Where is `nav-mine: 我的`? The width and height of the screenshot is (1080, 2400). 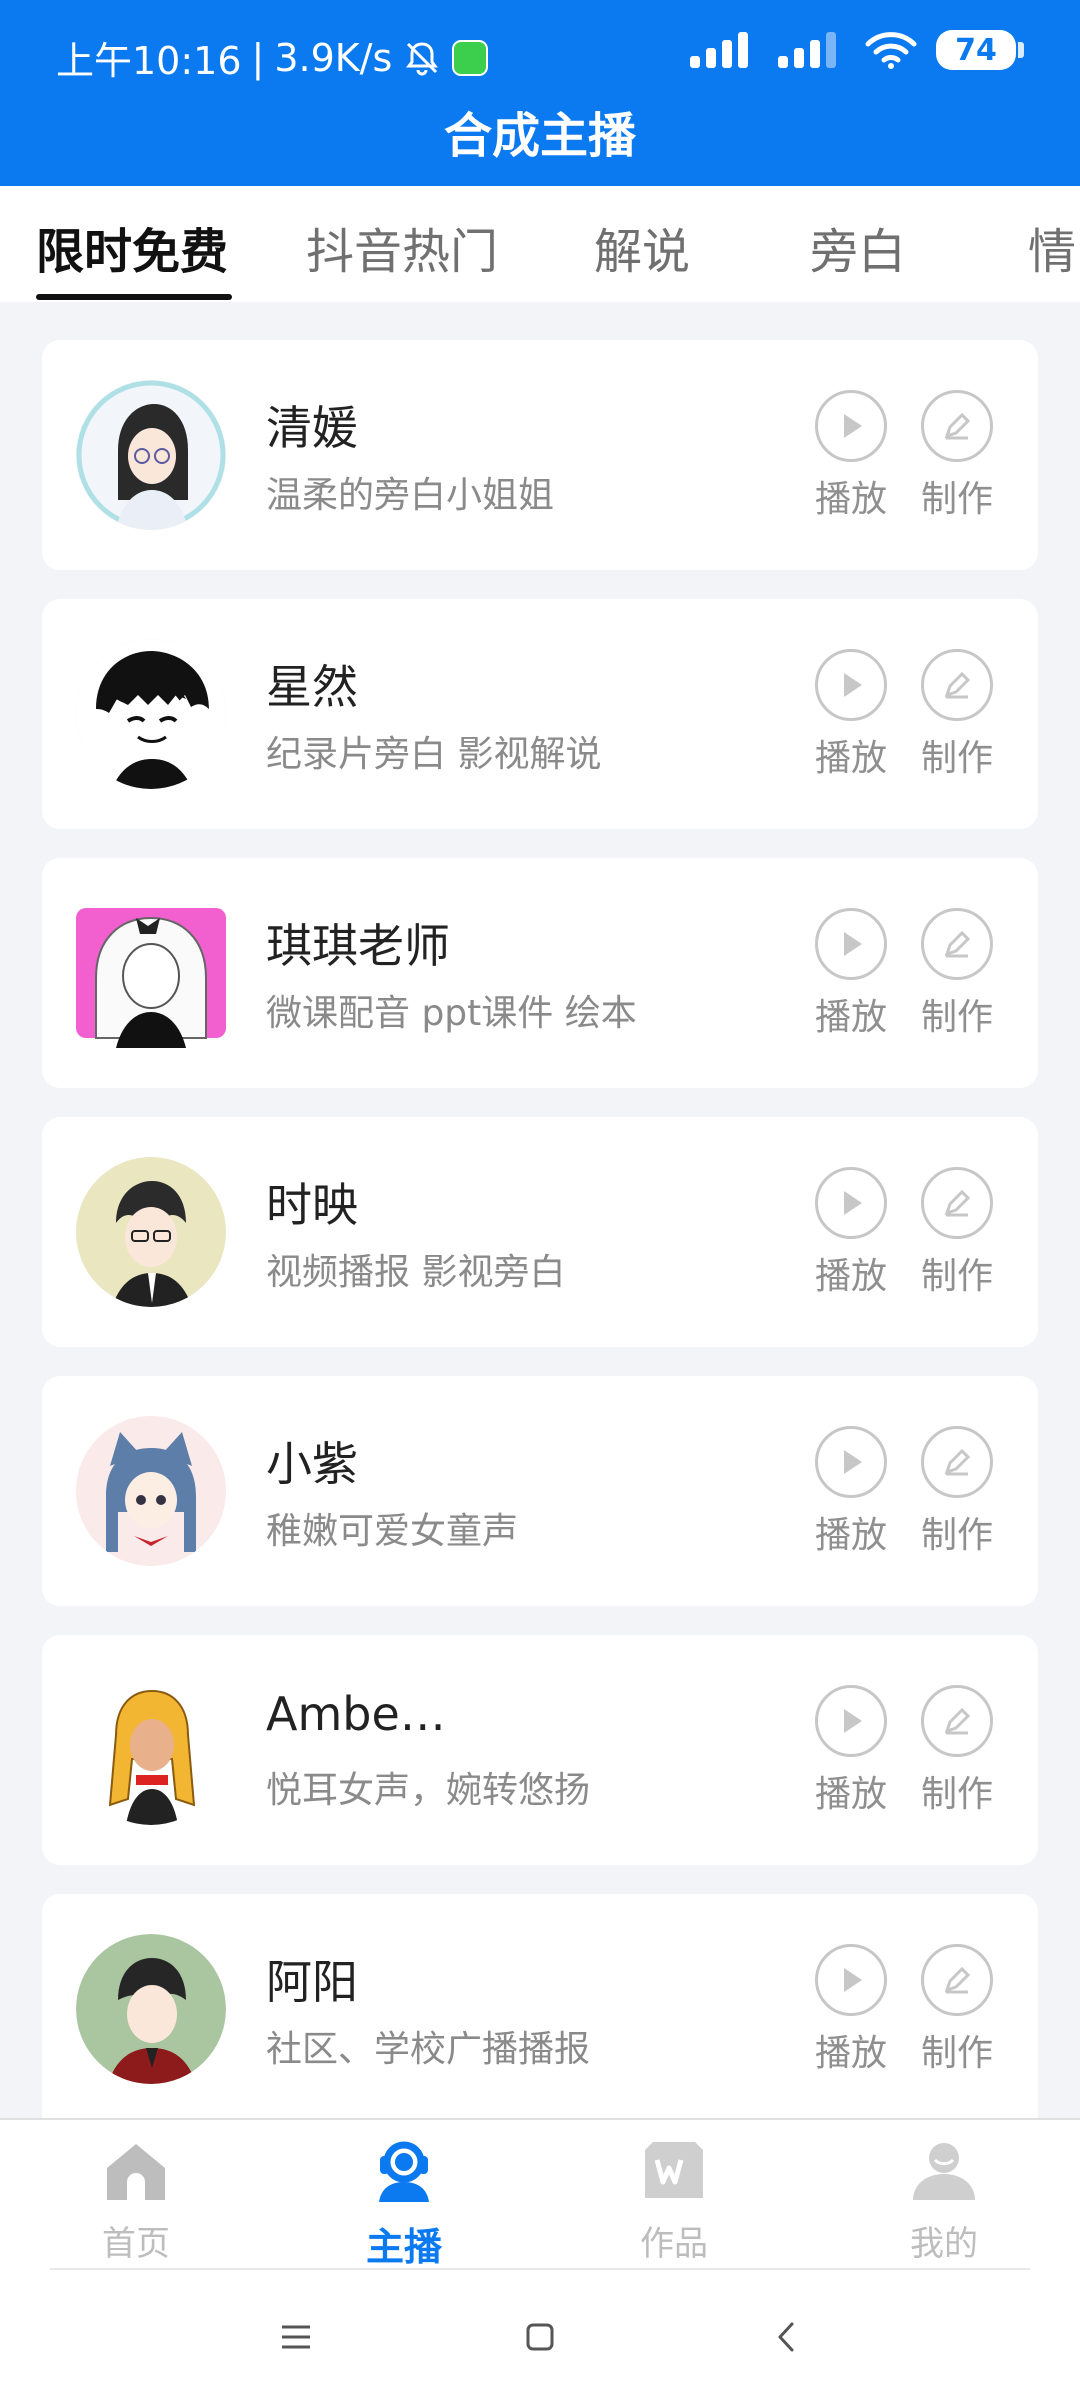
nav-mine: 我的 is located at coordinates (944, 2200).